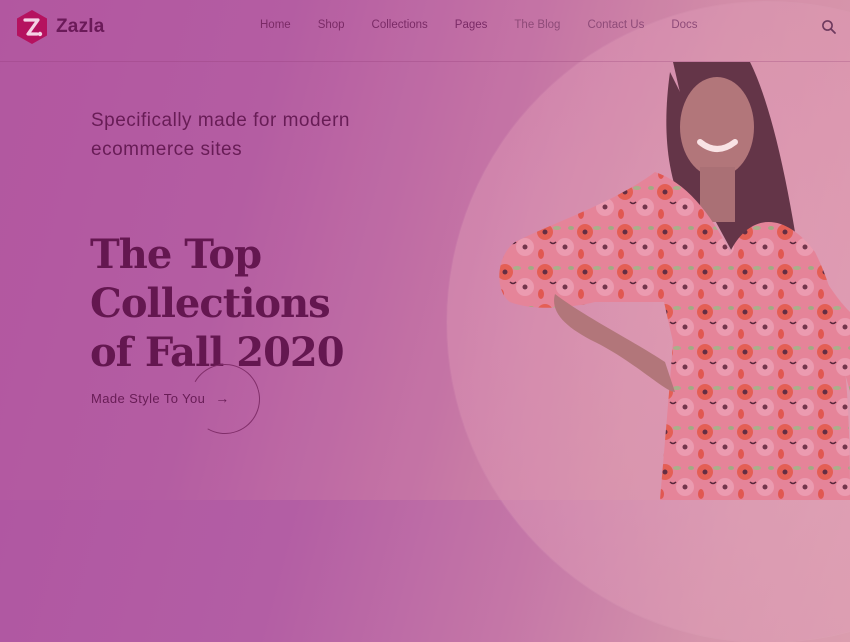 The image size is (850, 642). I want to click on nav-pages: Pages, so click(471, 25).